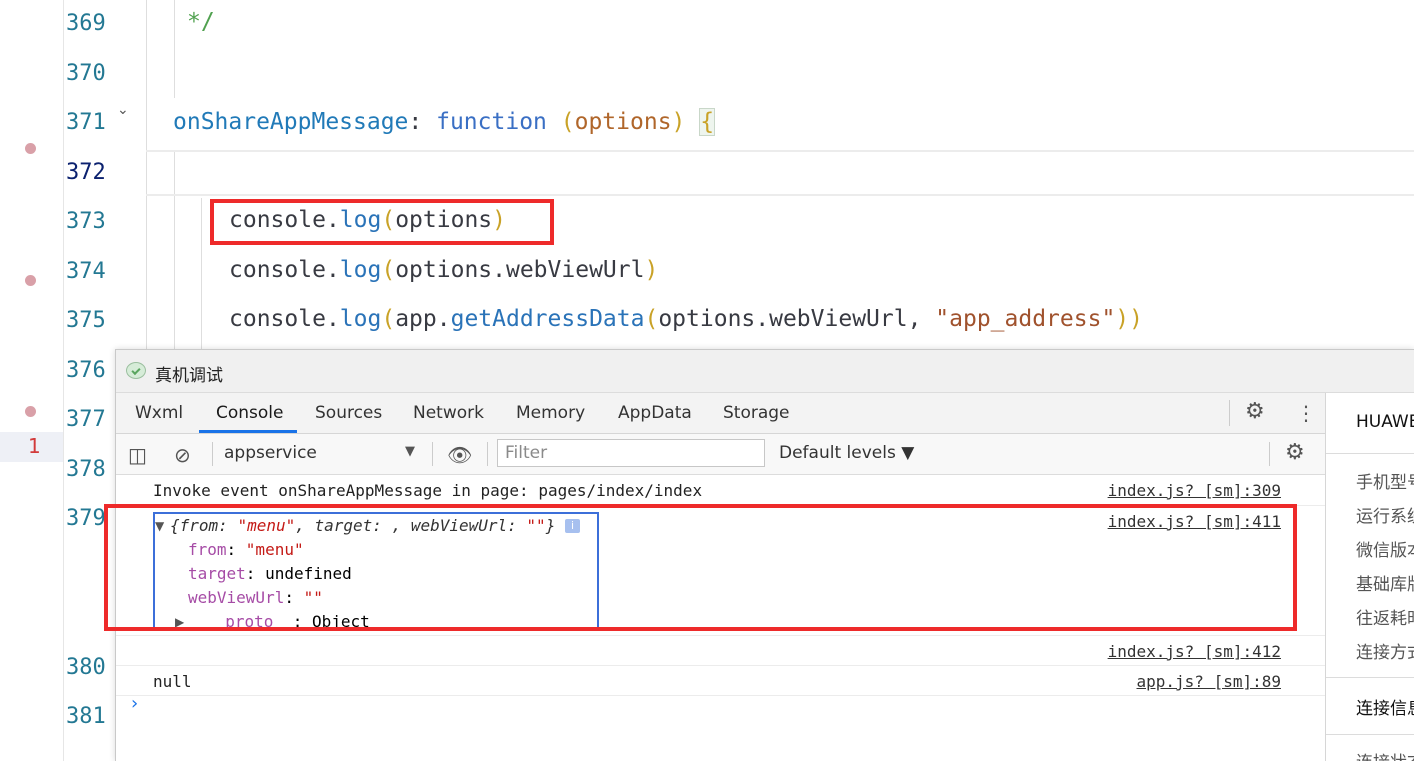 The height and width of the screenshot is (761, 1414). What do you see at coordinates (1295, 452) in the screenshot?
I see `console-settings-gear-icon: ⚙` at bounding box center [1295, 452].